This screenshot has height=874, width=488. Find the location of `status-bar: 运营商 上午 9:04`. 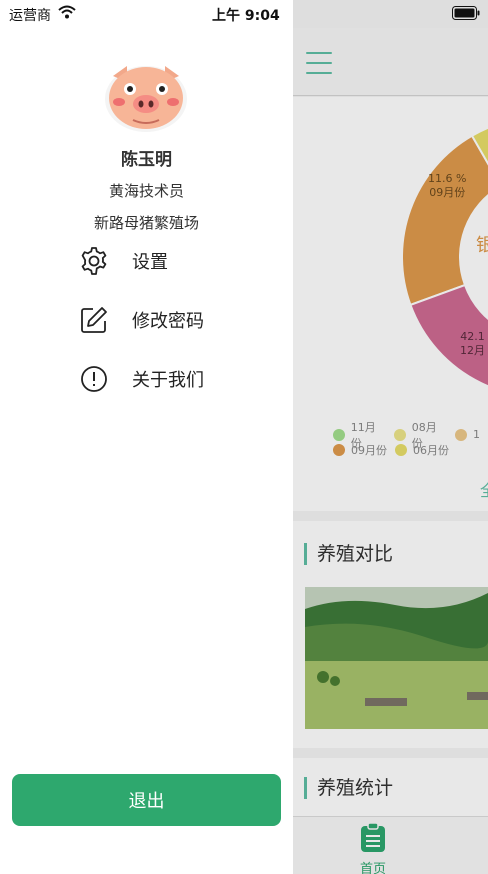

status-bar: 运营商 上午 9:04 is located at coordinates (244, 14).